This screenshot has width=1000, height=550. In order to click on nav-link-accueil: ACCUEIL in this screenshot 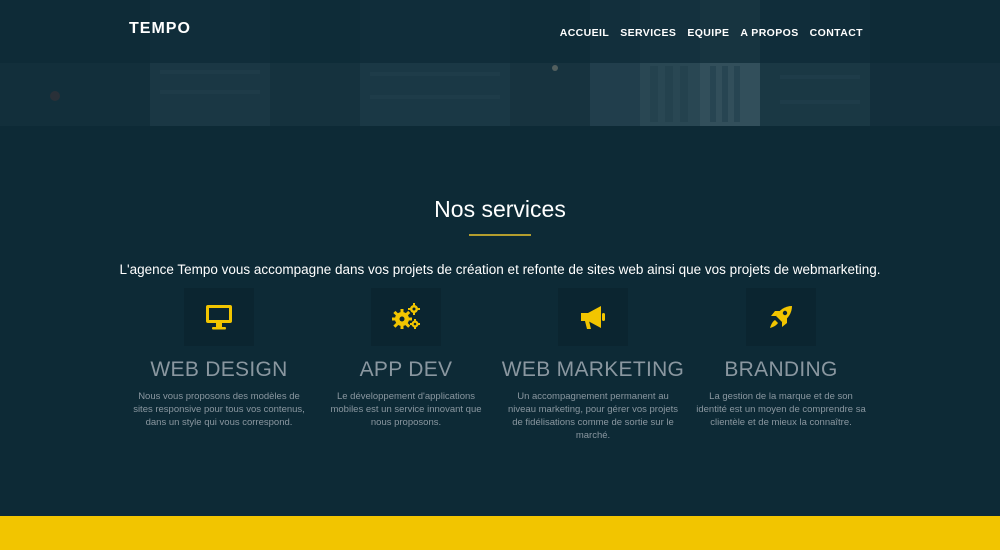, I will do `click(584, 33)`.